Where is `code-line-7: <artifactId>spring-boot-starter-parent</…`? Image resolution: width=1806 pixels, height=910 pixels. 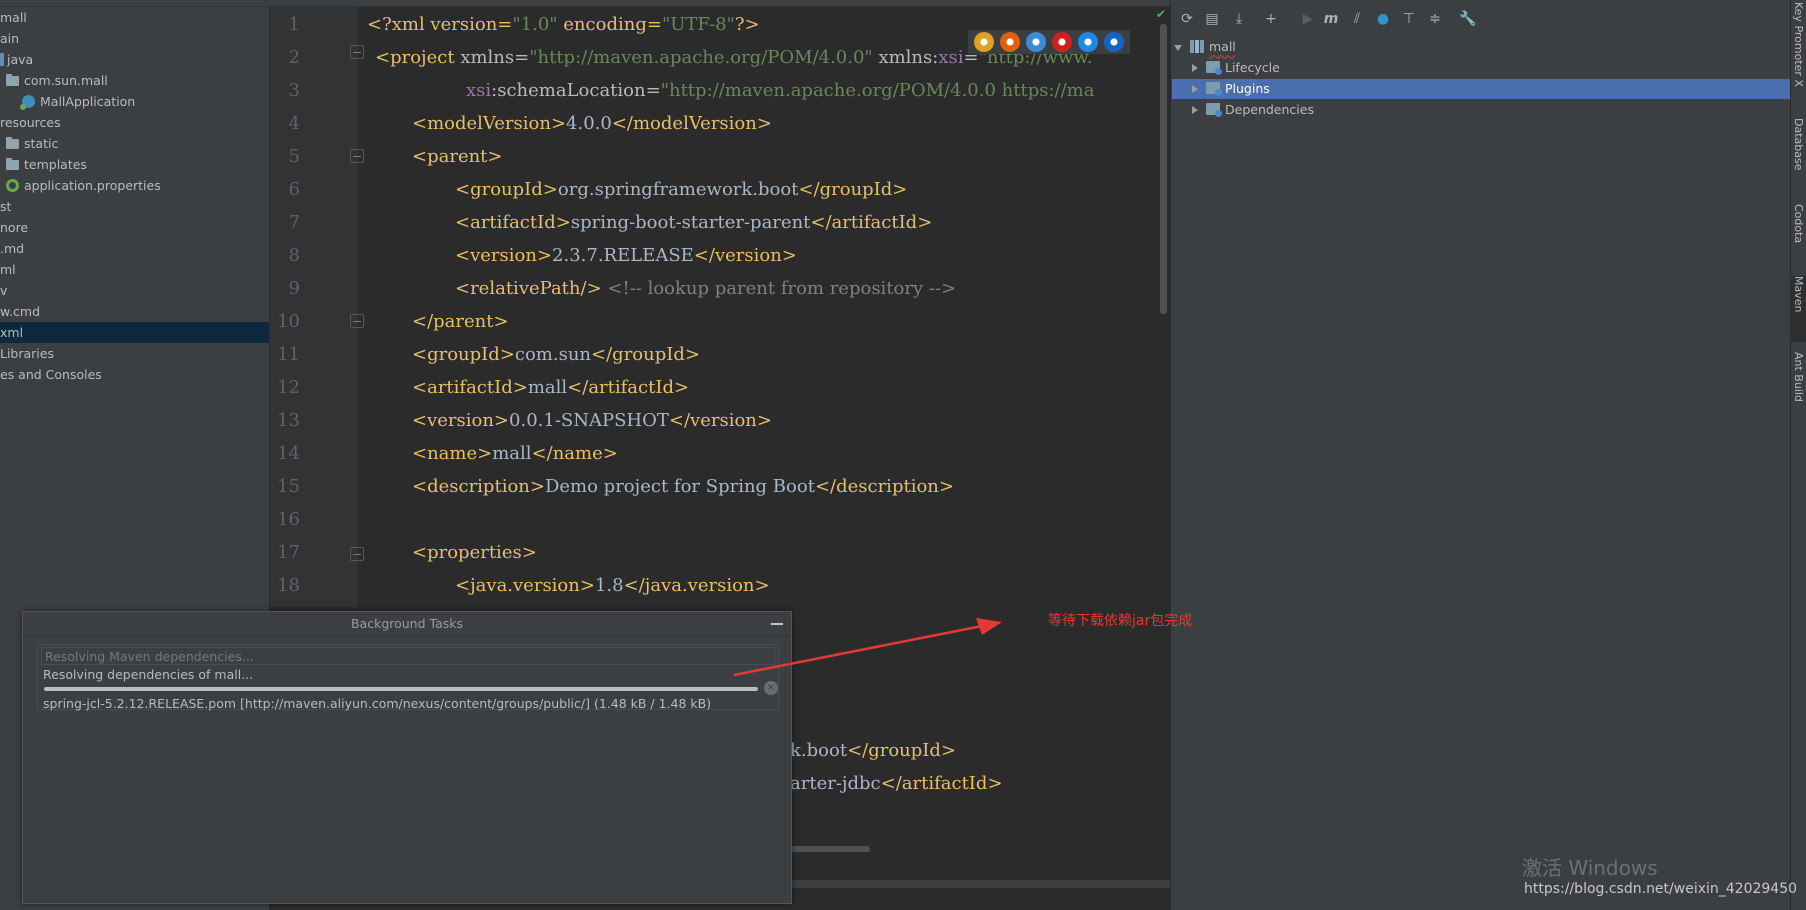
code-line-7: <artifactId>spring-boot-starter-parent</… is located at coordinates (693, 222).